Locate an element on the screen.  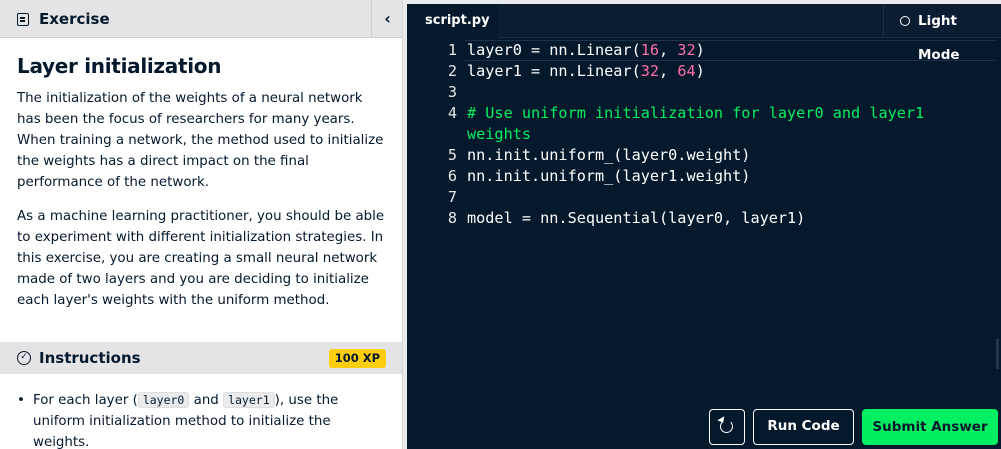
code-token: nn.init.uniform_(layer0.weight) is located at coordinates (609, 155).